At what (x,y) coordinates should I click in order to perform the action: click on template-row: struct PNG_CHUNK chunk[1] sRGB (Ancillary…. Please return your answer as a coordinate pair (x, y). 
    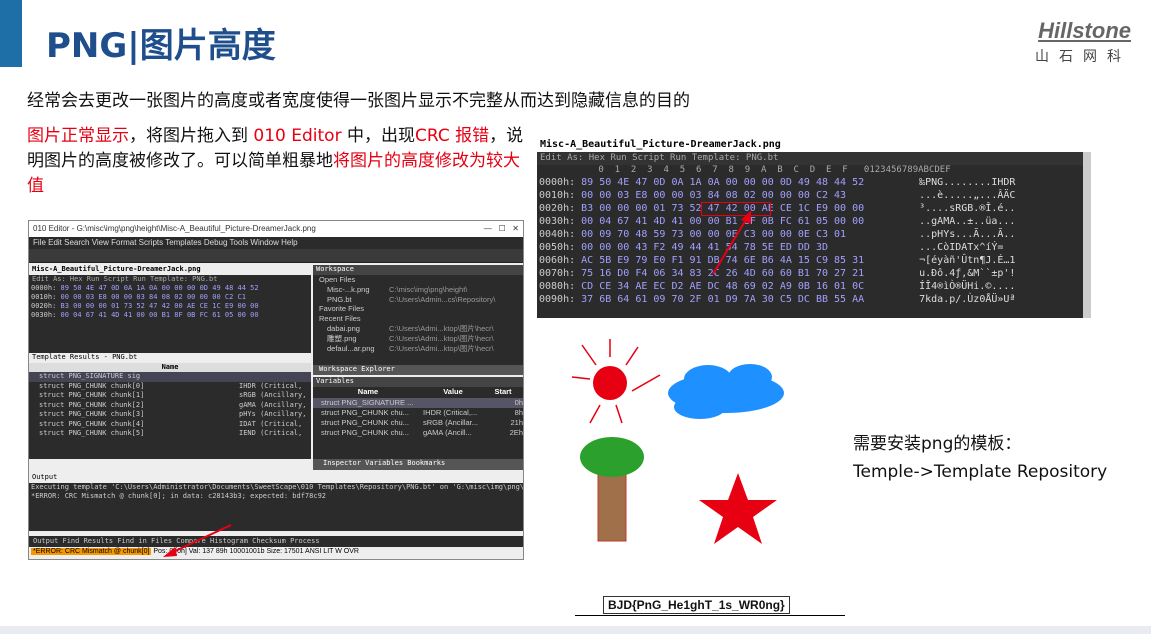
    Looking at the image, I should click on (170, 396).